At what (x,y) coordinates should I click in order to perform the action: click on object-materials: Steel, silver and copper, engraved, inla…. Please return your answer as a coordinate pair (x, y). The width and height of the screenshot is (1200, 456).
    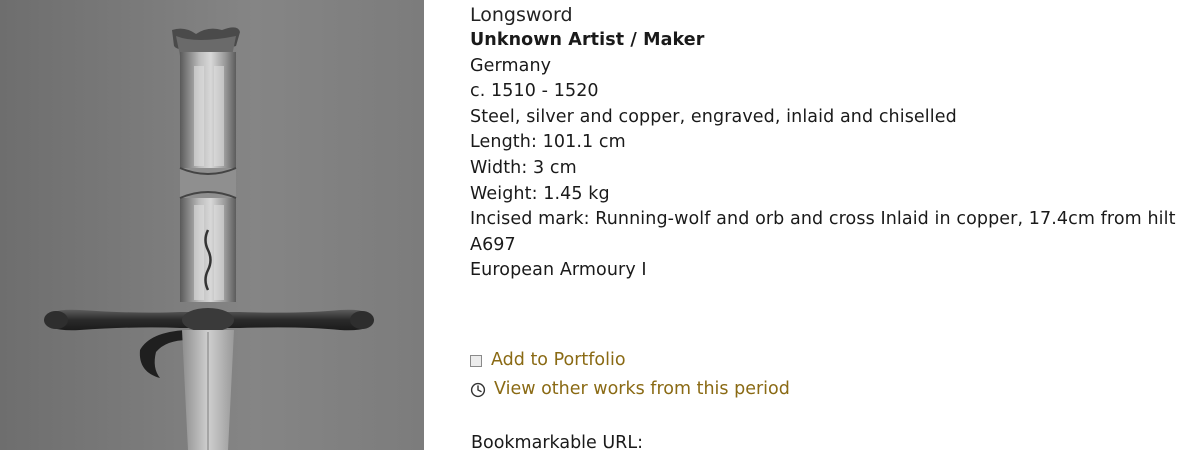
    Looking at the image, I should click on (713, 116).